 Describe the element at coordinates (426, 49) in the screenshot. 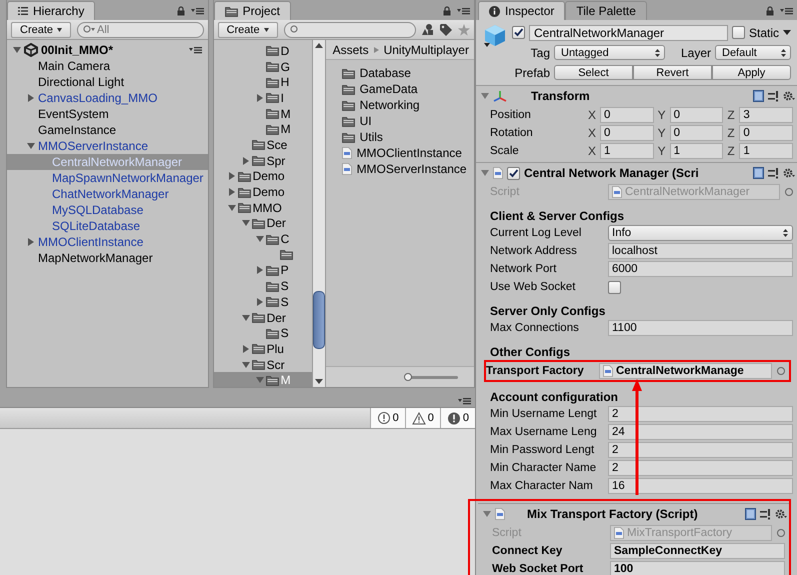

I see `breadcrumb-item: UnityMultiplayer` at that location.